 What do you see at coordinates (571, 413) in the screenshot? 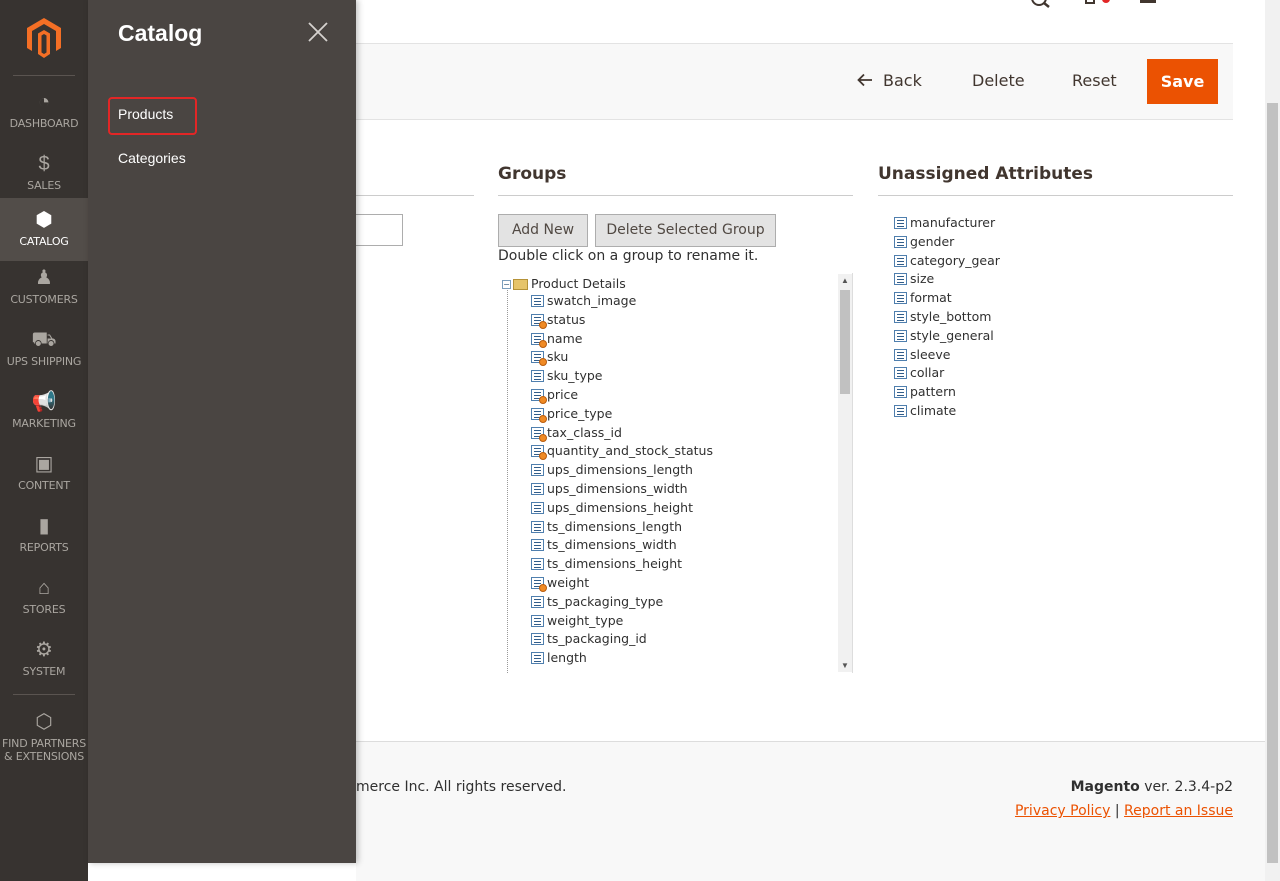
I see `tree-attribute: price_type` at bounding box center [571, 413].